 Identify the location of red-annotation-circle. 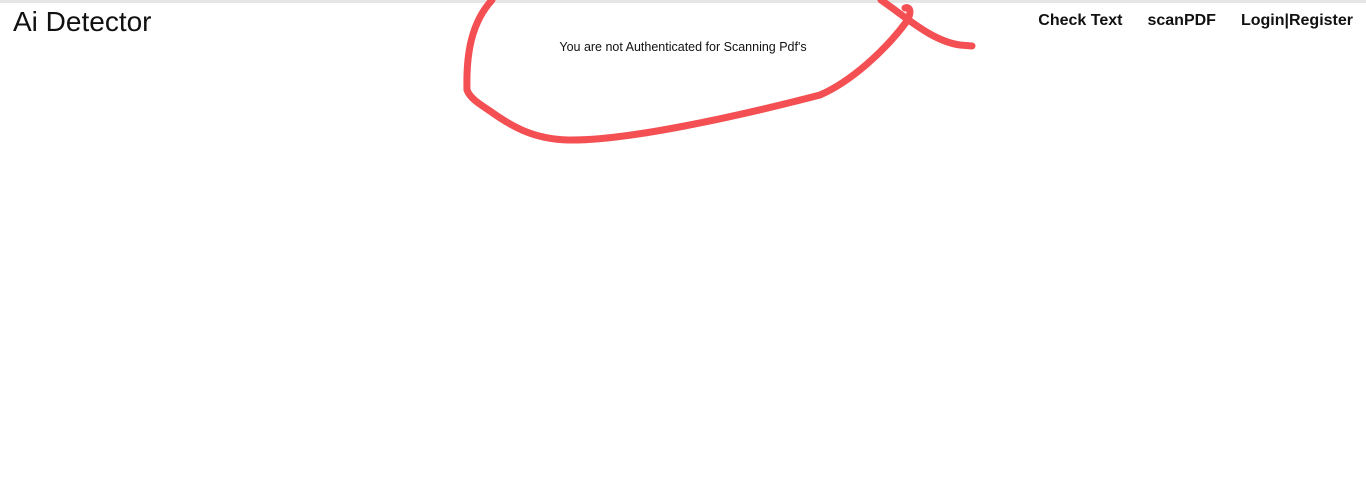
(719, 72).